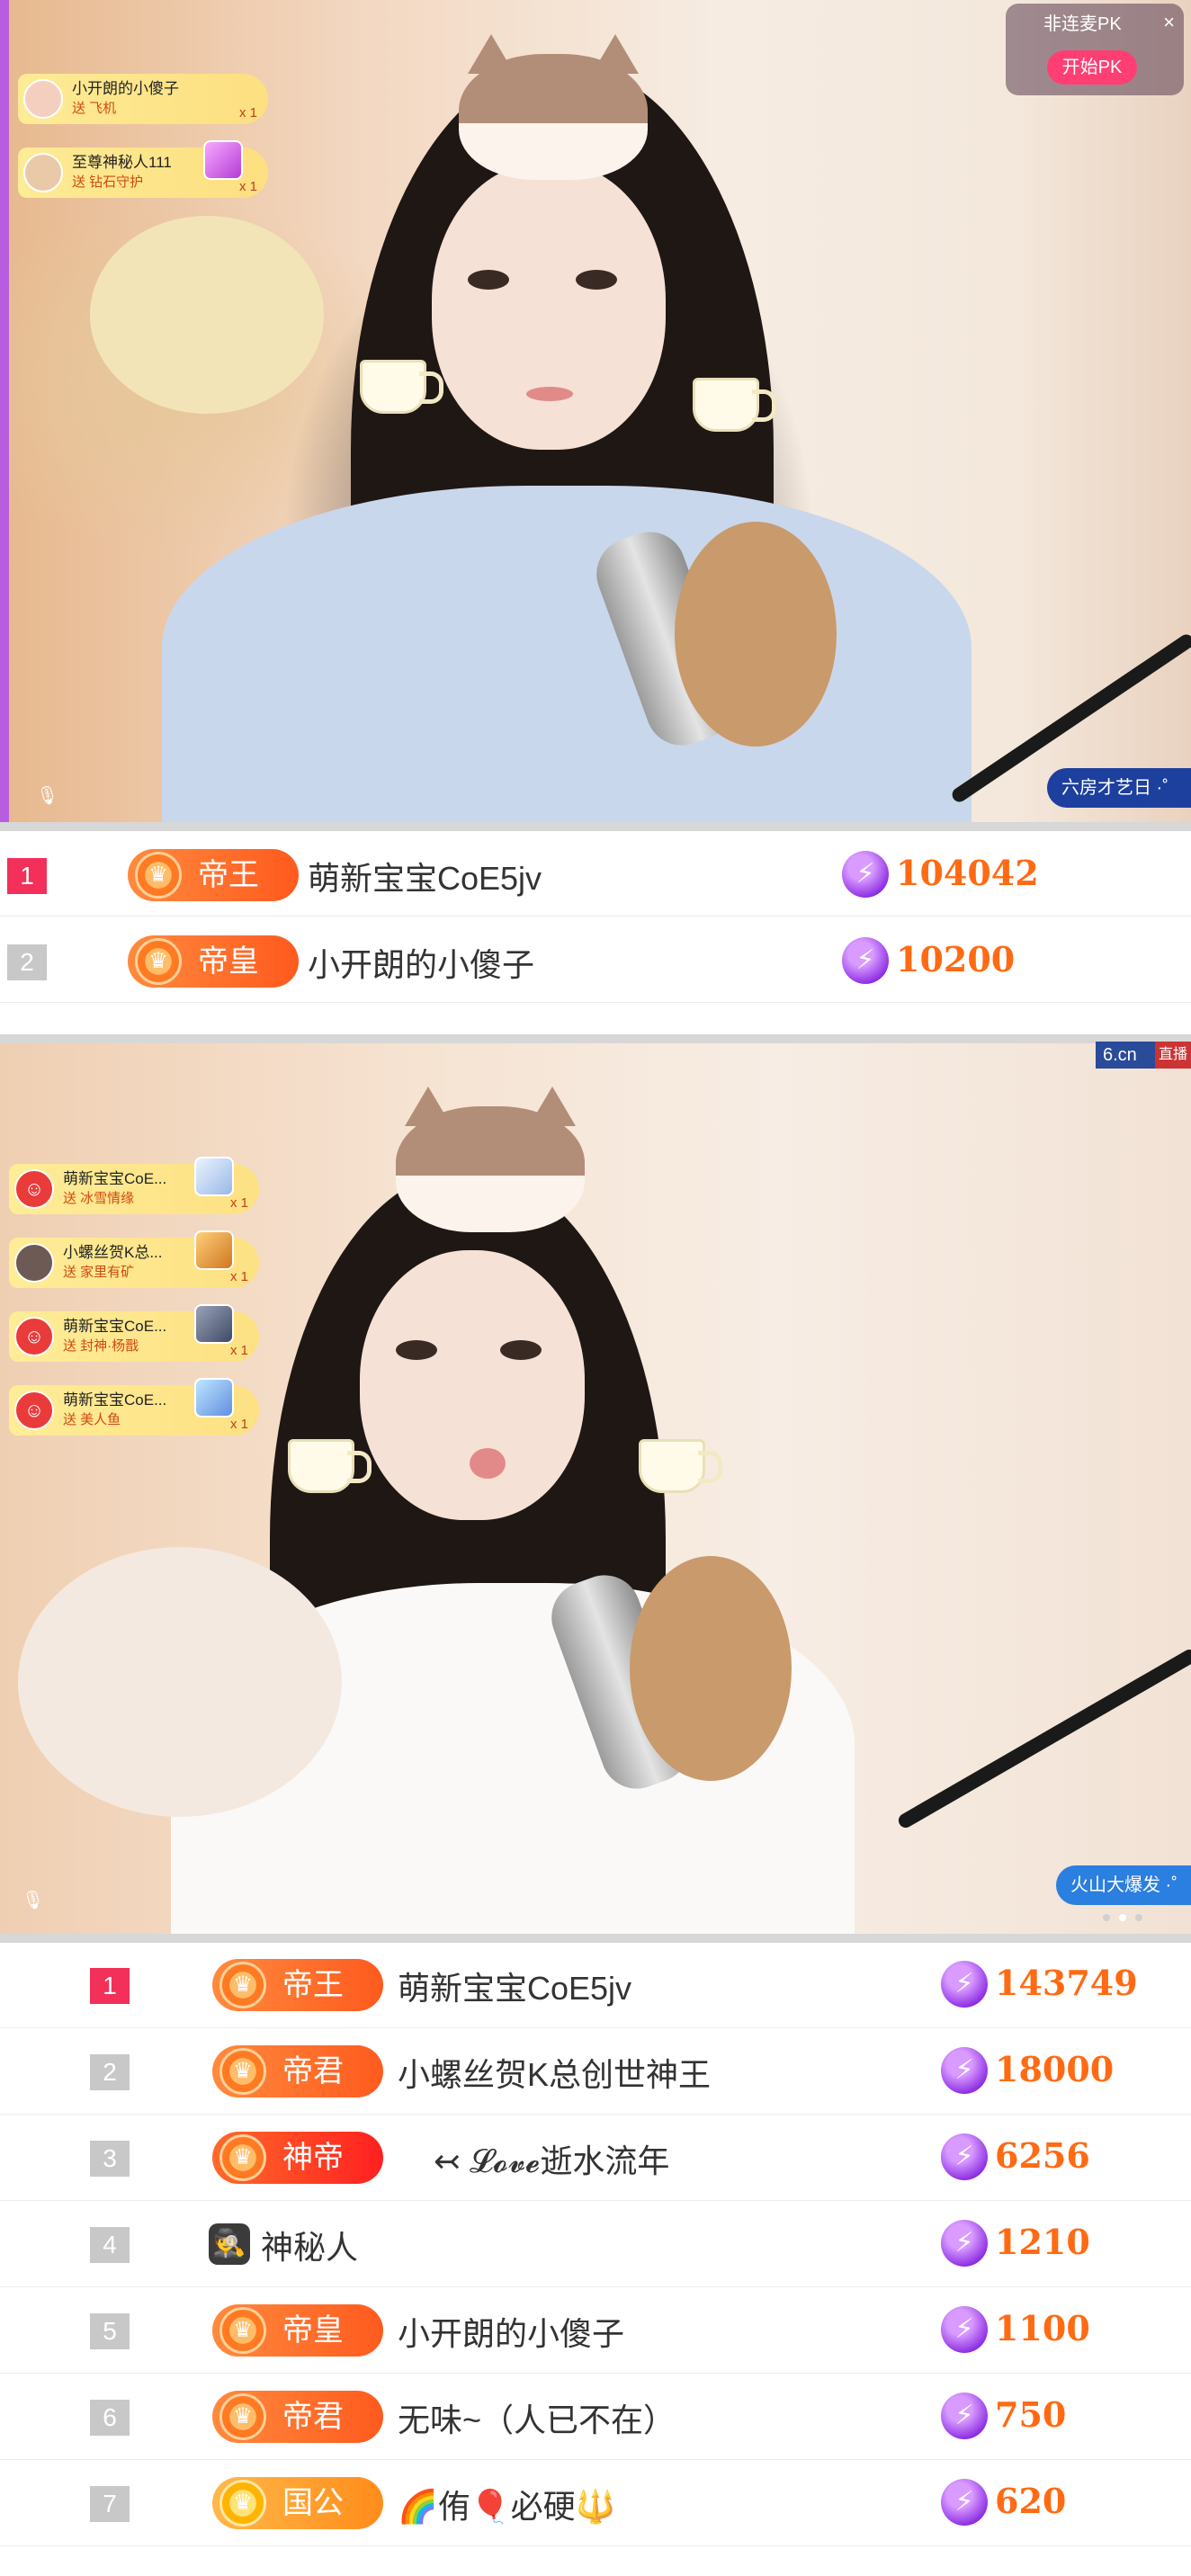  What do you see at coordinates (180, 1682) in the screenshot?
I see `sofa` at bounding box center [180, 1682].